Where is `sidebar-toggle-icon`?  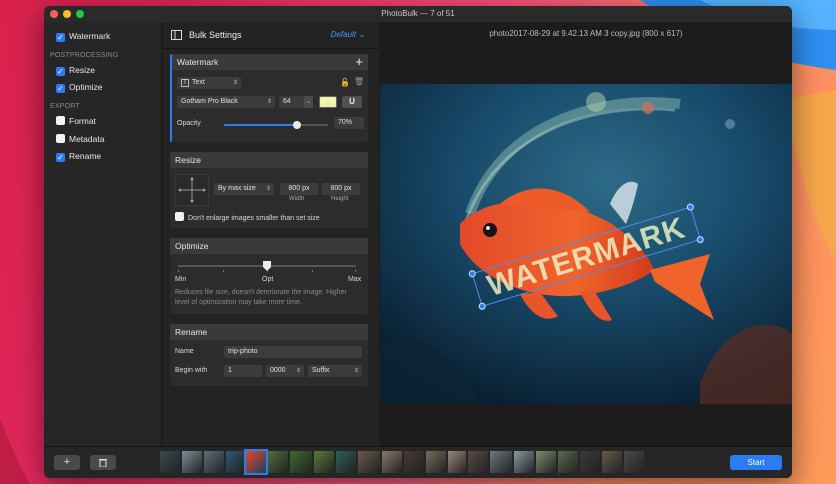
sidebar-toggle-icon is located at coordinates (176, 35).